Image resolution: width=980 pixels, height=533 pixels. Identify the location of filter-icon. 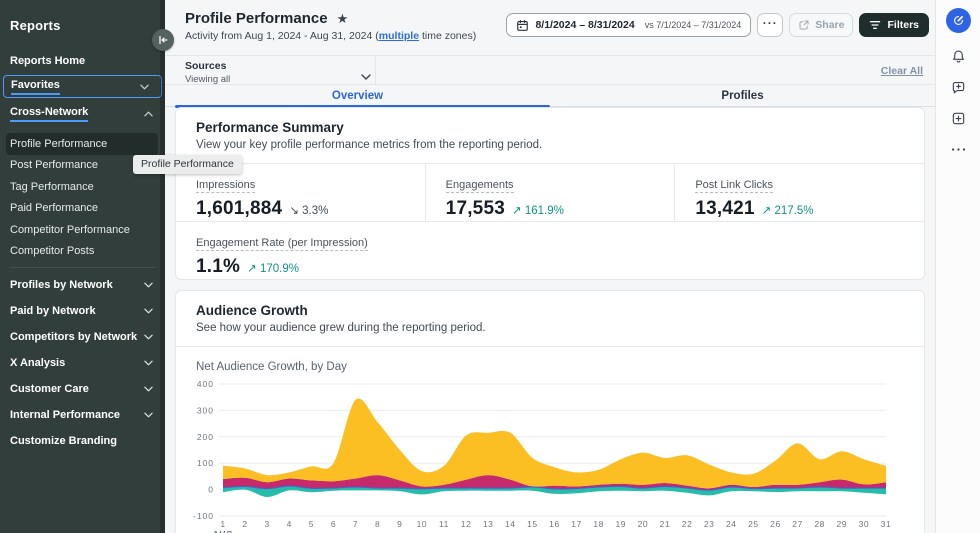
(875, 25).